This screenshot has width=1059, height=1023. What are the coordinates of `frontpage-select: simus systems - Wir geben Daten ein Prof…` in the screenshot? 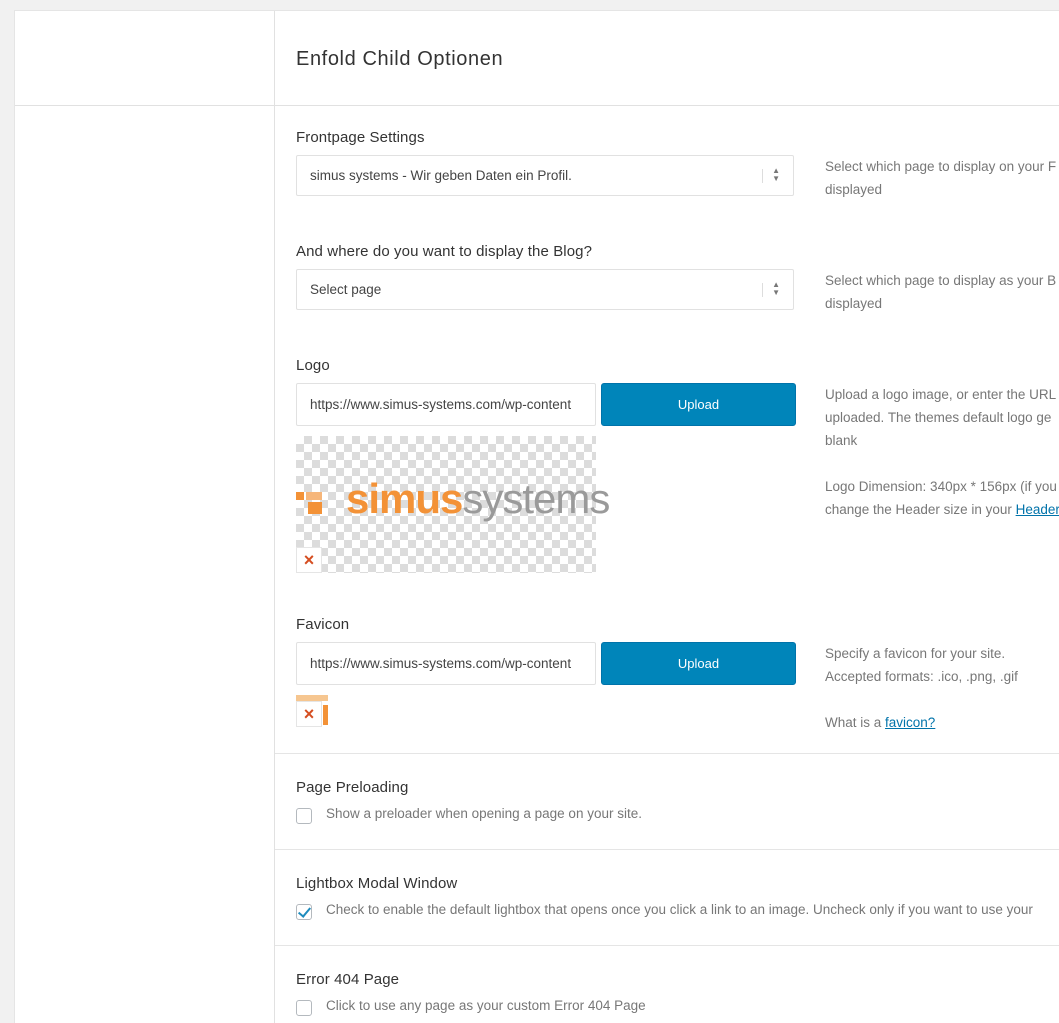 It's located at (545, 175).